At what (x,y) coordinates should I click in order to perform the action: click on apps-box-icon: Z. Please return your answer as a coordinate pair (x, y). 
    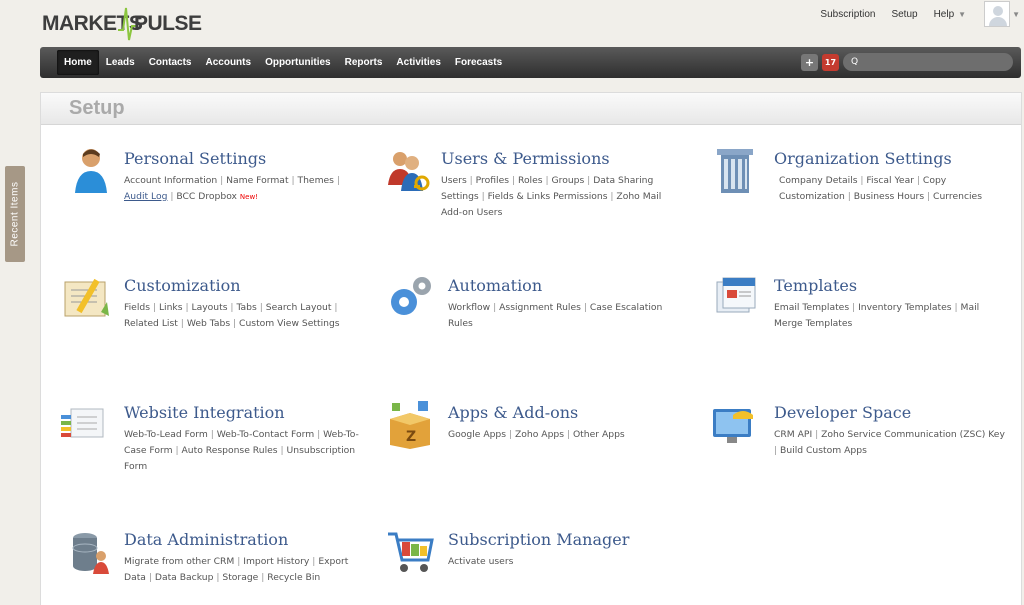
    Looking at the image, I should click on (410, 425).